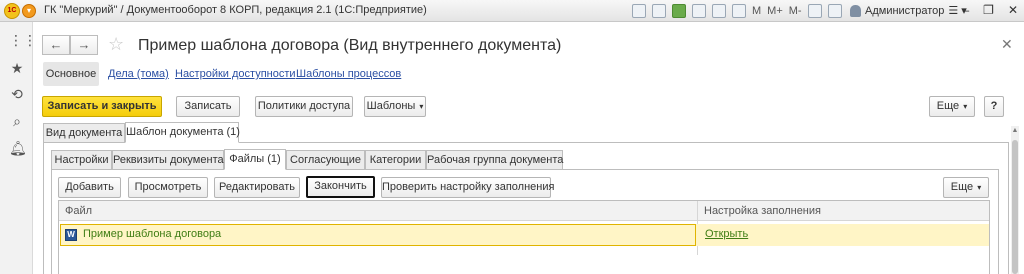 The image size is (1024, 274). Describe the element at coordinates (12, 11) in the screenshot. I see `app-logo-icon: 1С` at that location.